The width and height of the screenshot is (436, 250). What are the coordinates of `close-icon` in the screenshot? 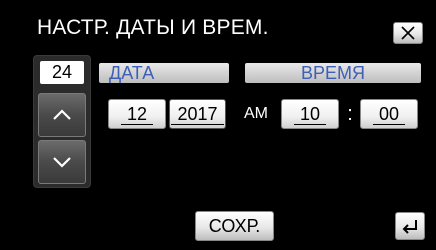 It's located at (408, 33).